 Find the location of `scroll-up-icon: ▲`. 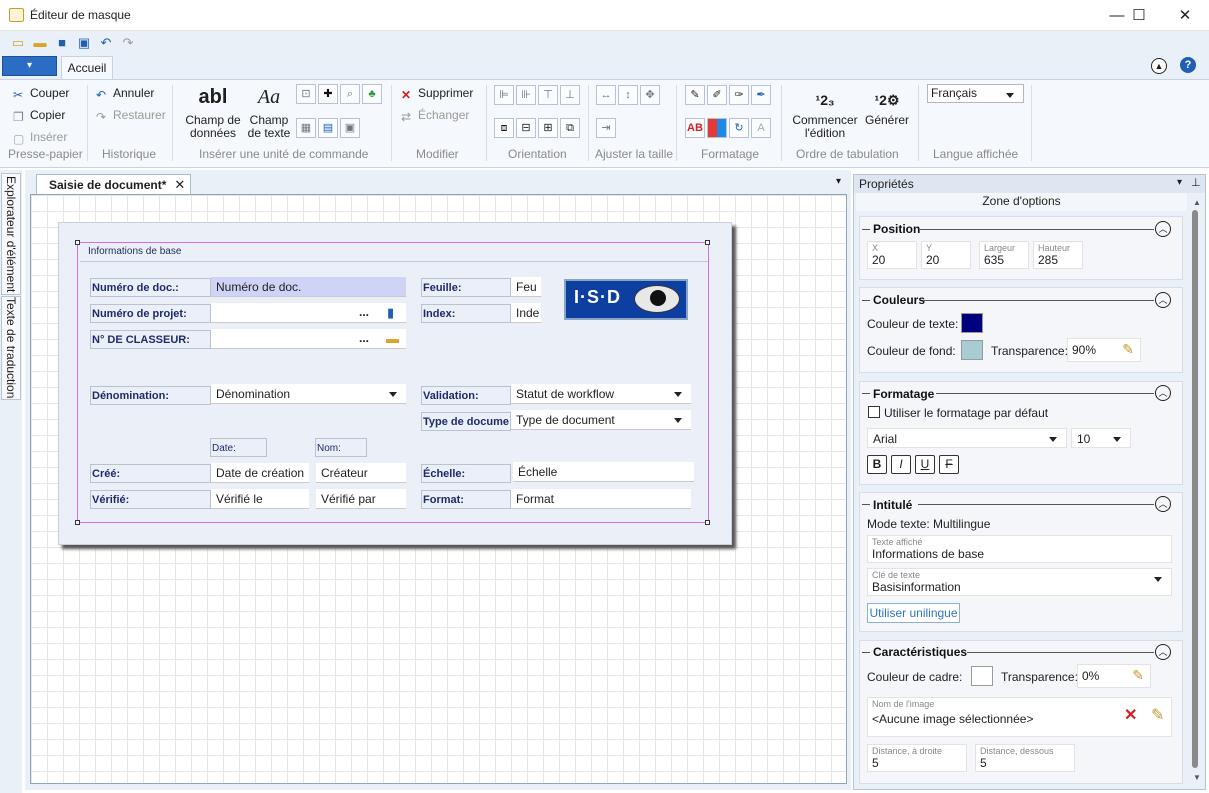

scroll-up-icon: ▲ is located at coordinates (1197, 202).